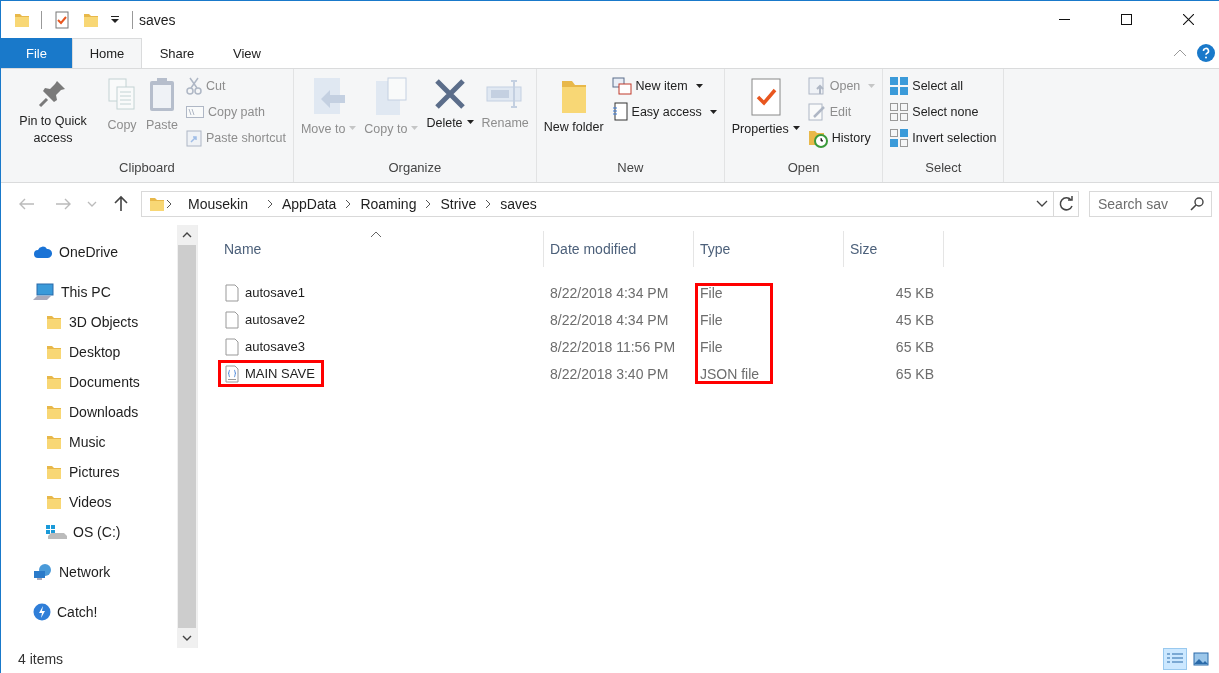 Image resolution: width=1219 pixels, height=673 pixels. What do you see at coordinates (89, 382) in the screenshot?
I see `nav-item: Documents` at bounding box center [89, 382].